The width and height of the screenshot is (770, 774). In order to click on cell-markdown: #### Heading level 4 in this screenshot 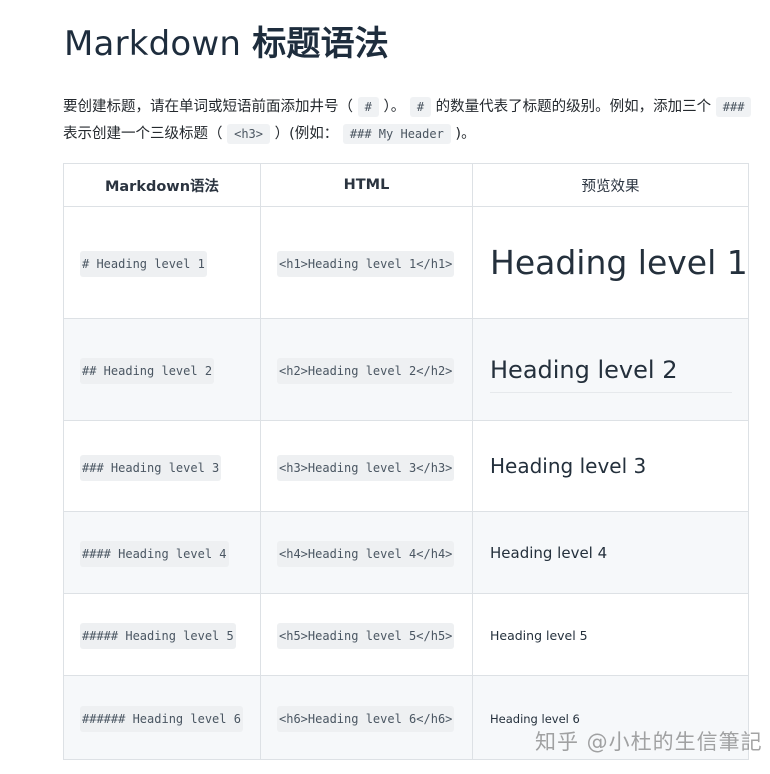, I will do `click(162, 552)`.